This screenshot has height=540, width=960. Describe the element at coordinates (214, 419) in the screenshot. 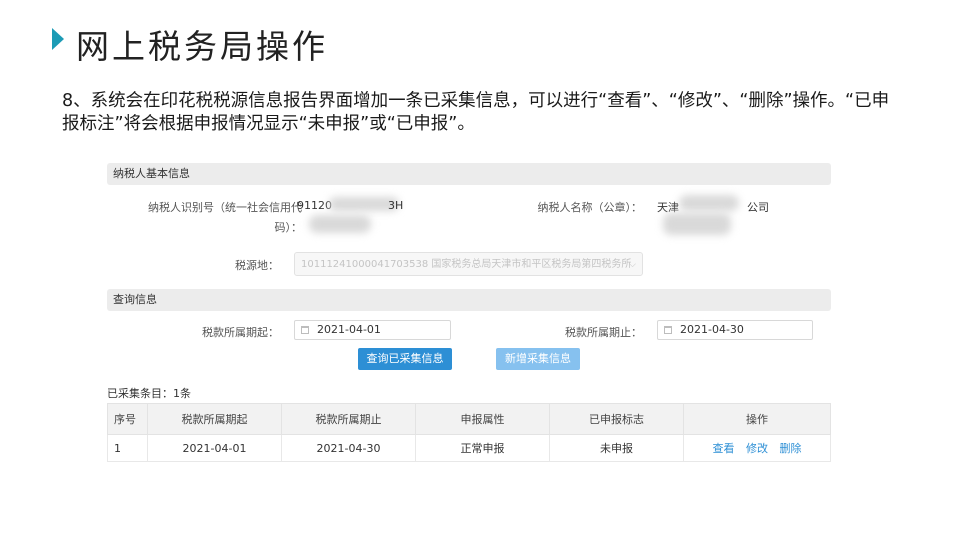

I see `column-header: 税款所属期起` at that location.